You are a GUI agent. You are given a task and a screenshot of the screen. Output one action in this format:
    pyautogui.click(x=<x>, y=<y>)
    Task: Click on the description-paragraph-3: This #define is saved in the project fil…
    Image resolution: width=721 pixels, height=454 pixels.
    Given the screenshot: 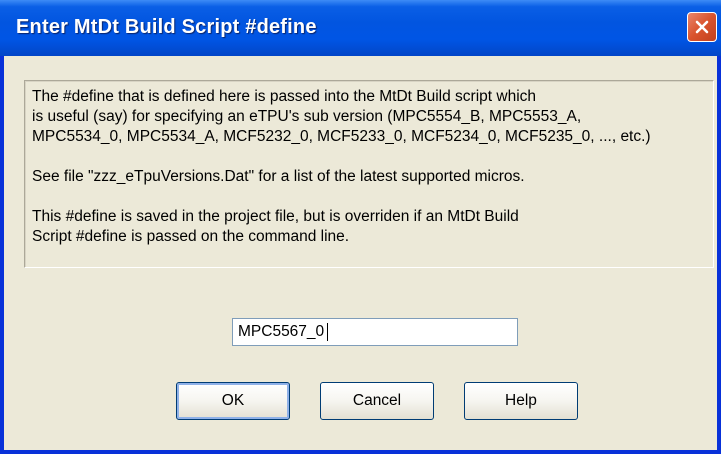 What is the action you would take?
    pyautogui.click(x=275, y=227)
    